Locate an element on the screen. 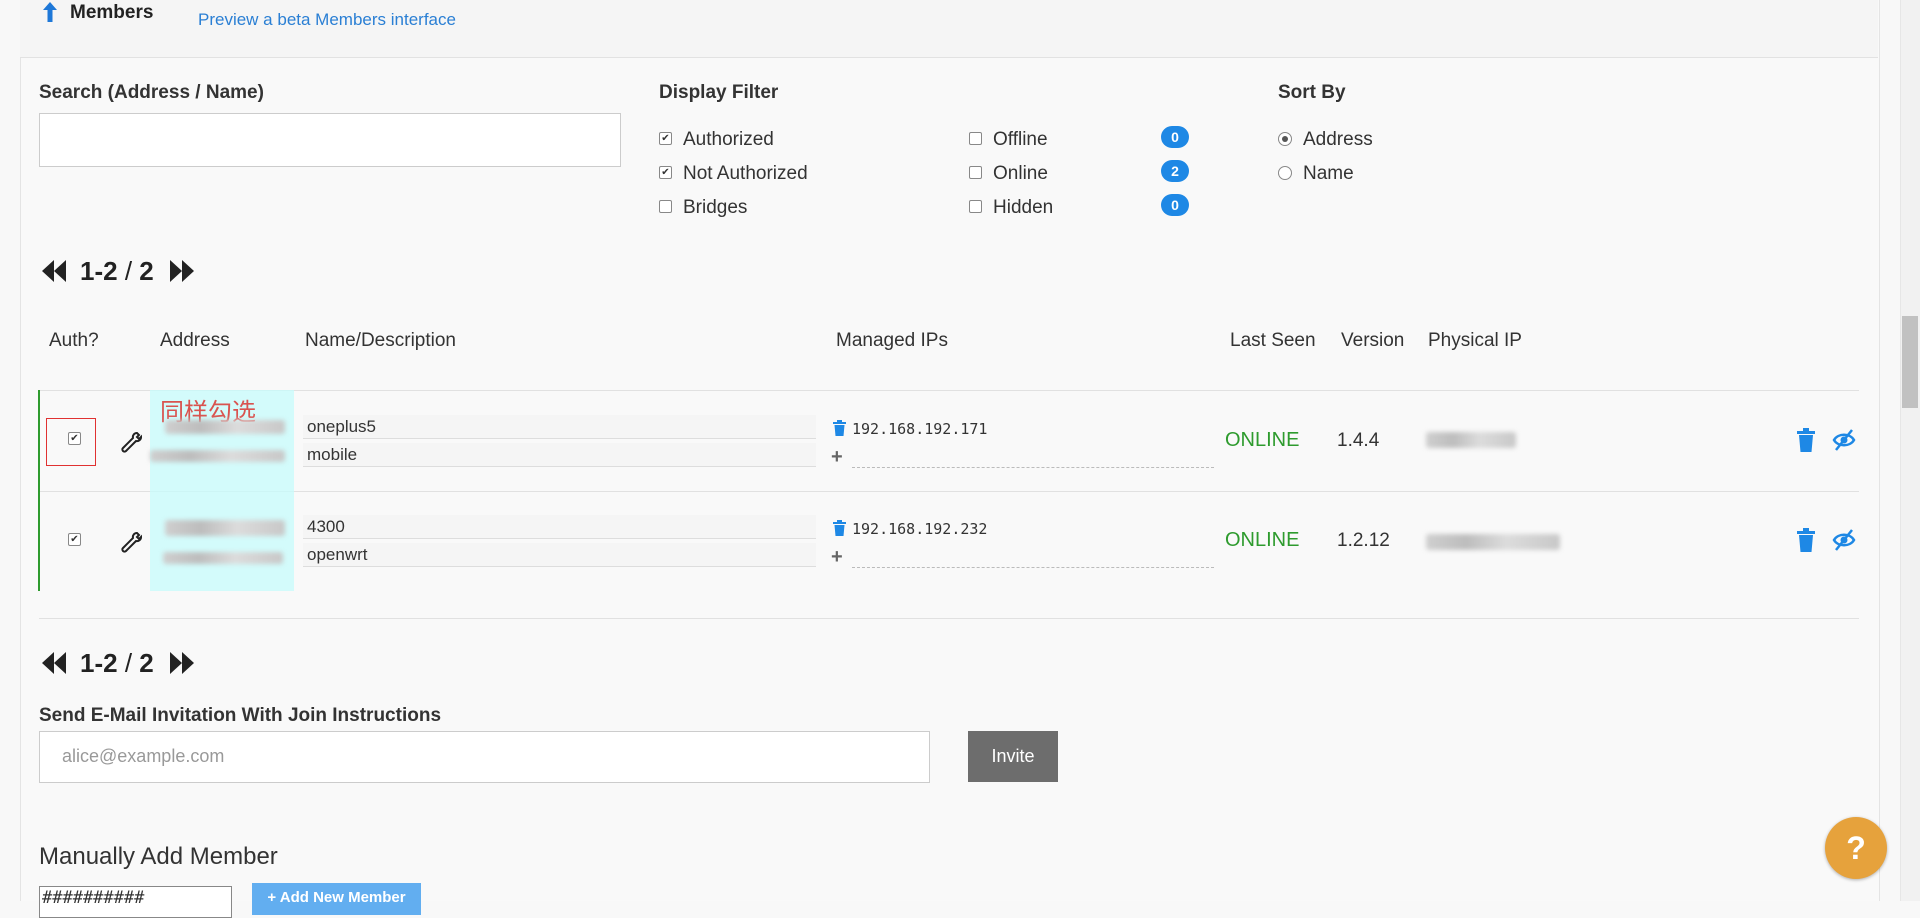 The width and height of the screenshot is (1920, 918). search-label: Search (Address / Name) is located at coordinates (151, 92).